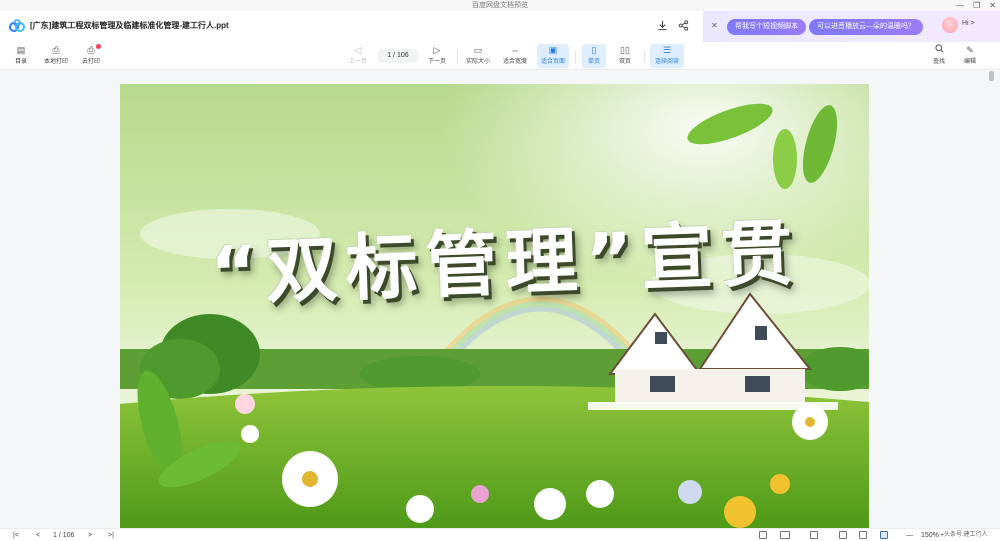  What do you see at coordinates (866, 27) in the screenshot?
I see `ai-suggestion-chip-2: 可以进音播放云—朵的温暖吗？` at bounding box center [866, 27].